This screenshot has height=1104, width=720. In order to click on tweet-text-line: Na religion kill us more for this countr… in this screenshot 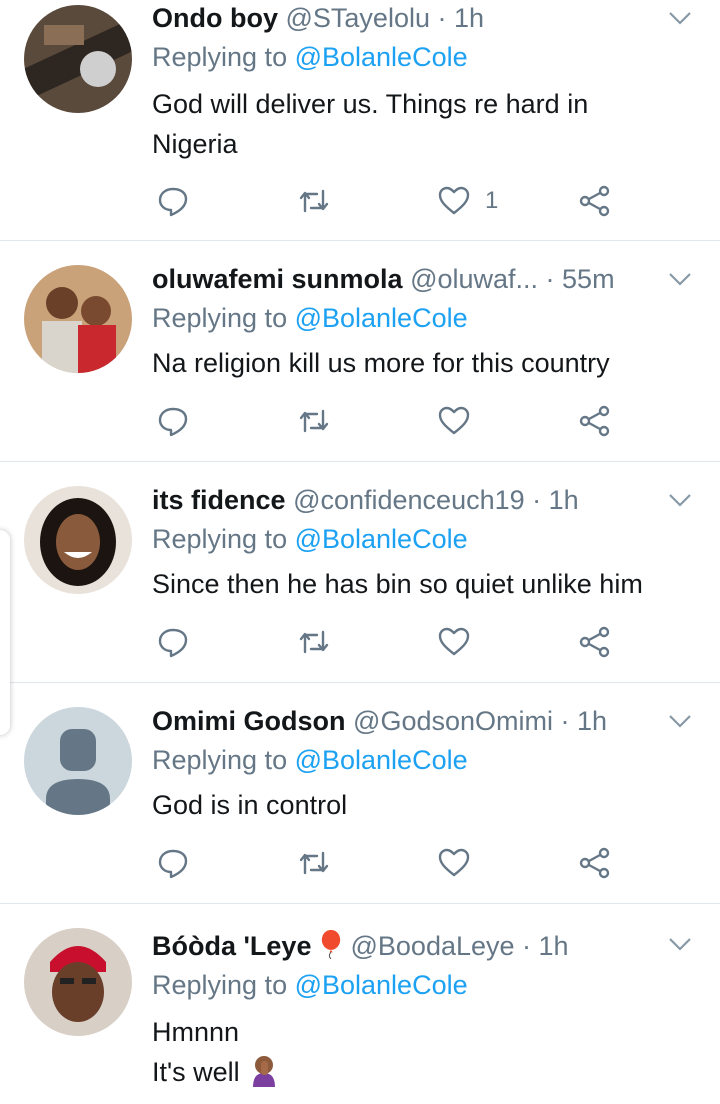, I will do `click(381, 363)`.